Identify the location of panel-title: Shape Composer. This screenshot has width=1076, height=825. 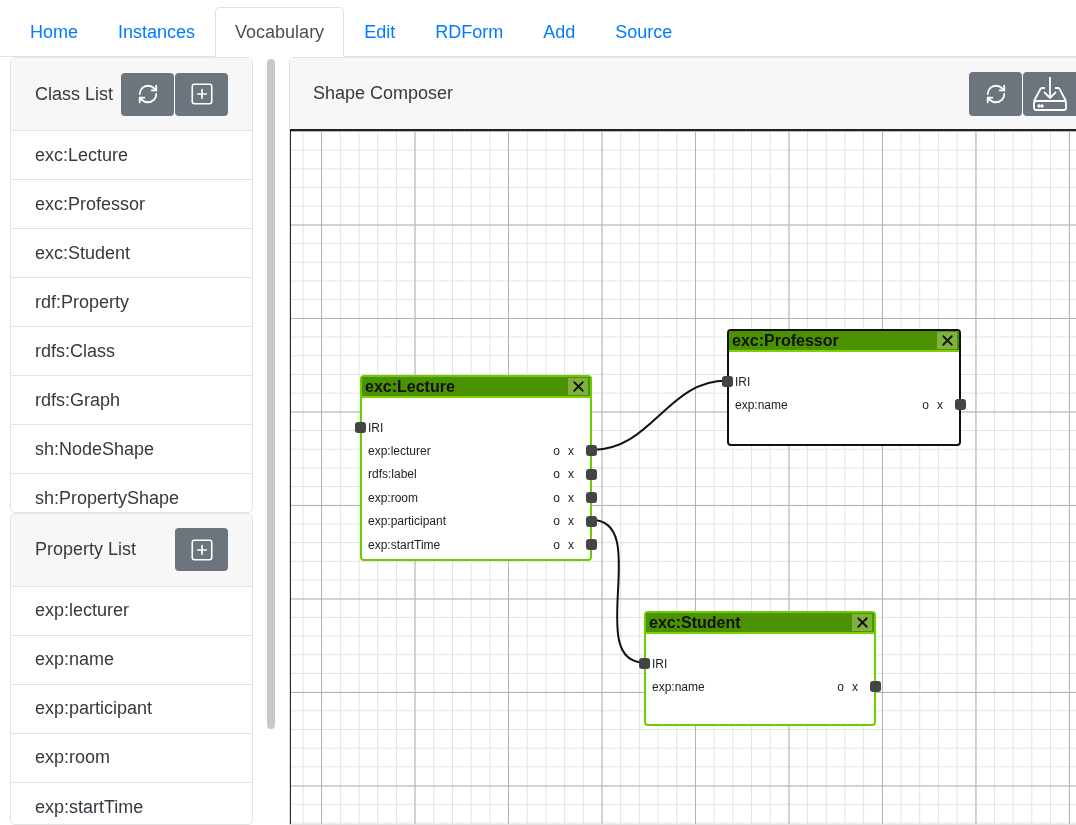
(383, 93).